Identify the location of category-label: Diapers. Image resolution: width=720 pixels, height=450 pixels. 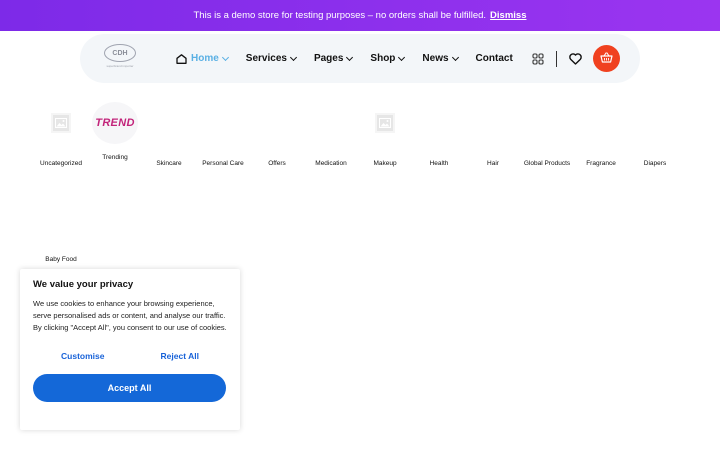
(655, 163).